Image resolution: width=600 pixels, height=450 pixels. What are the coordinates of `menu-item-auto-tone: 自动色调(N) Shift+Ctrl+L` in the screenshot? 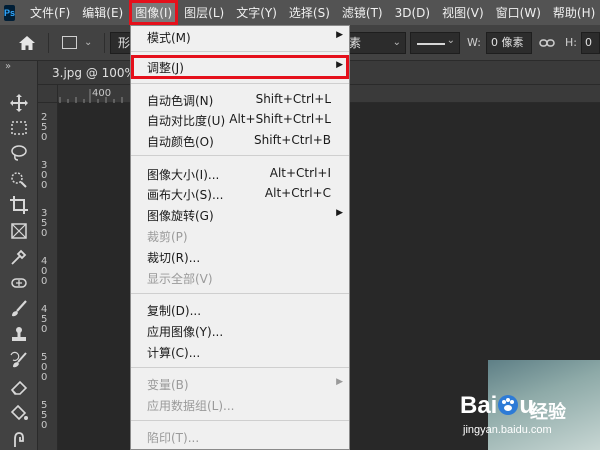 It's located at (240, 99).